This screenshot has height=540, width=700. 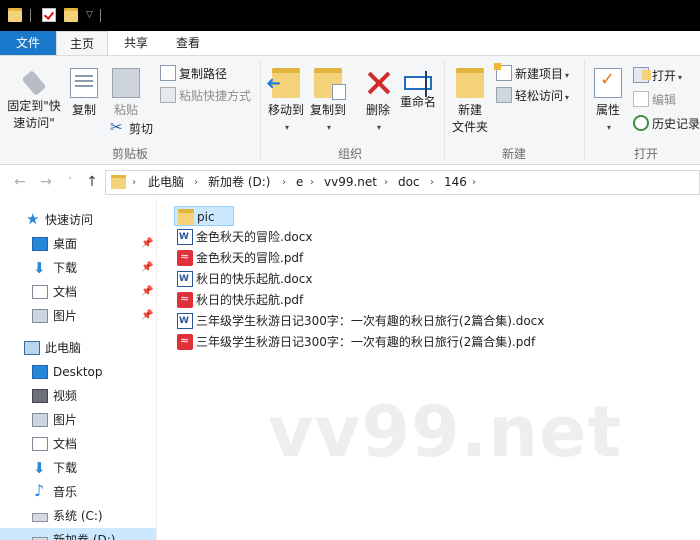 I want to click on easy-access-button: 轻松访问 ▾, so click(x=532, y=96).